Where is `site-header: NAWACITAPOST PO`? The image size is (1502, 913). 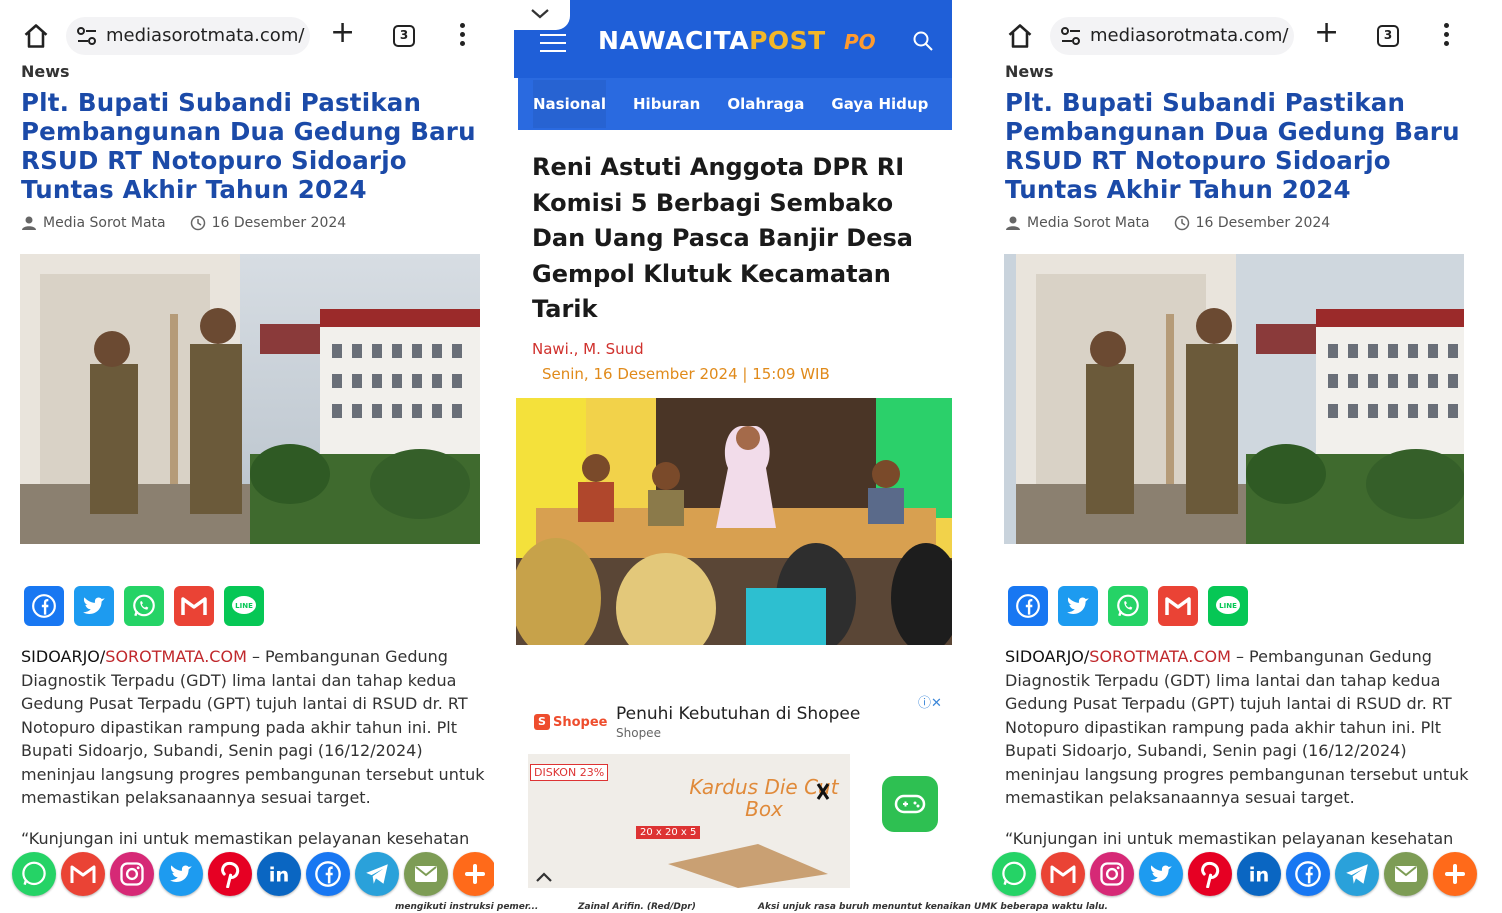 site-header: NAWACITAPOST PO is located at coordinates (733, 39).